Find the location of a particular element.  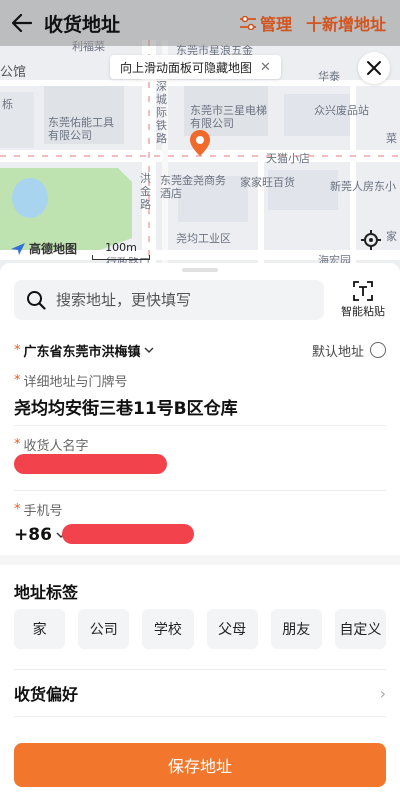

delivery-preference-row: 收货偏好 › is located at coordinates (200, 693).